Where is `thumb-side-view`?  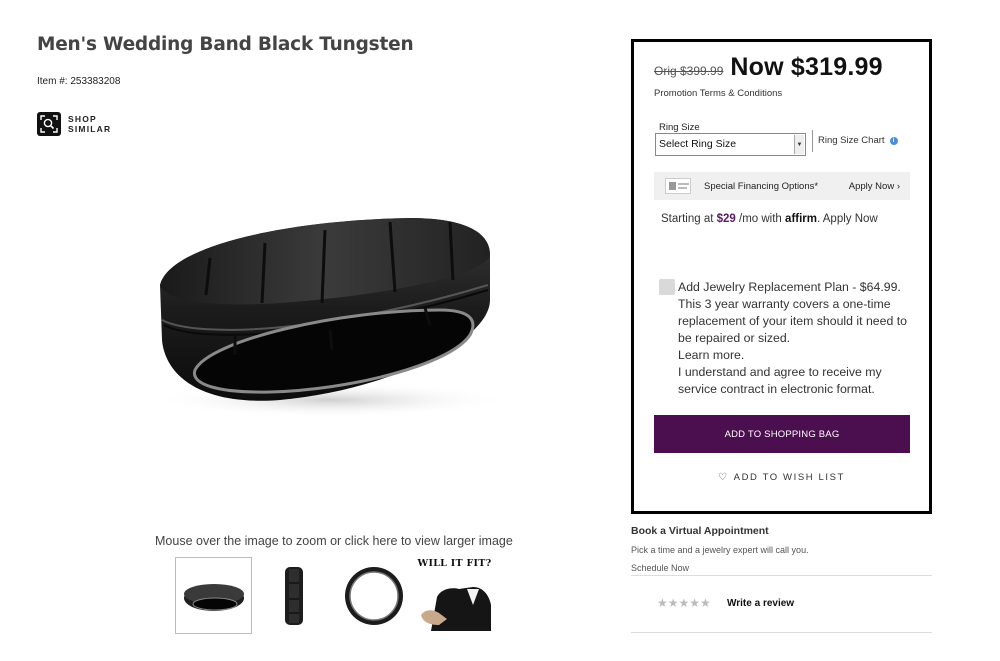
thumb-side-view is located at coordinates (293, 595).